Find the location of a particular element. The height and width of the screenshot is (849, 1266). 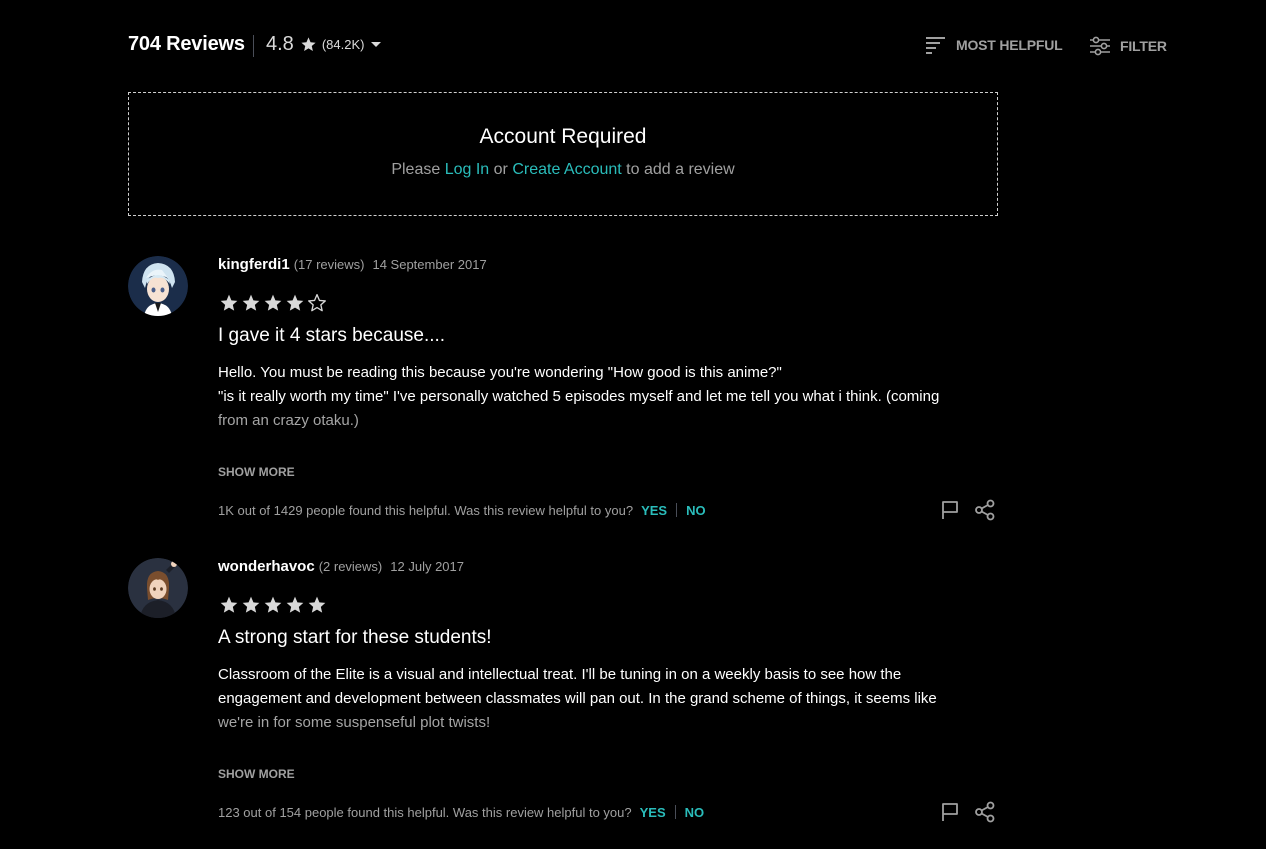

filter-label: FILTER is located at coordinates (1143, 46).